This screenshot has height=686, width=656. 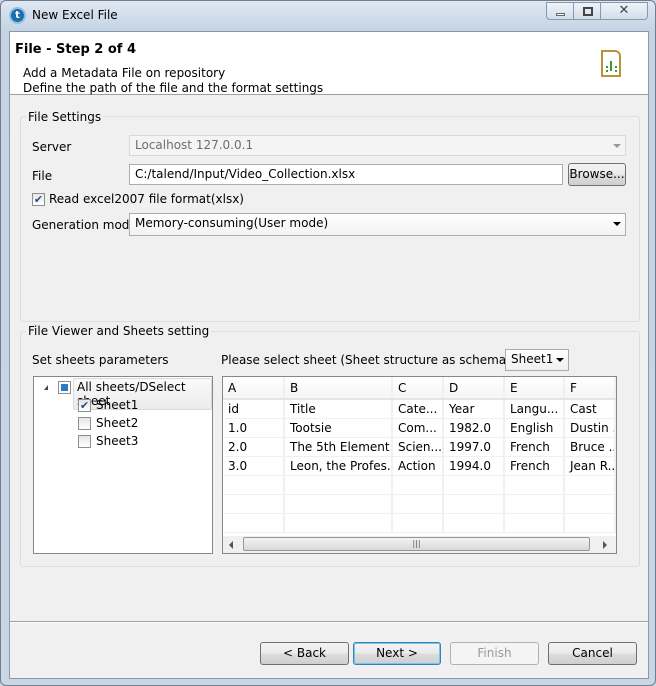 I want to click on table-cell: Cast, so click(x=590, y=409).